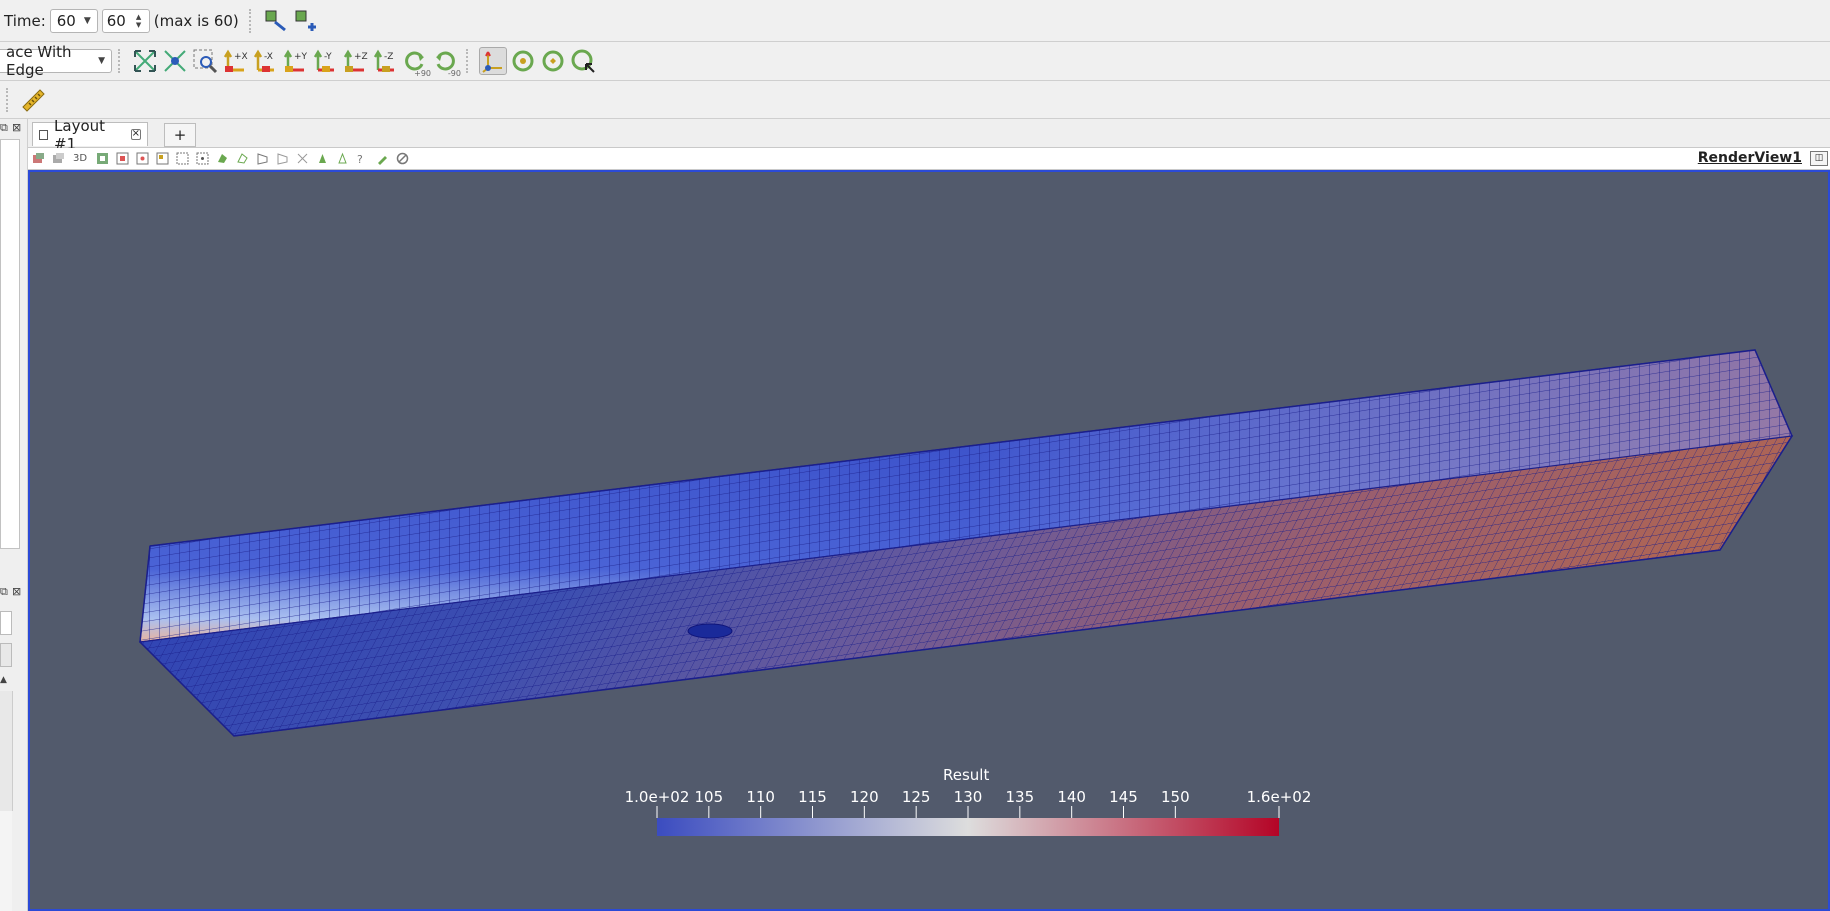 This screenshot has width=1830, height=911. I want to click on zoom-to-data-icon, so click(175, 61).